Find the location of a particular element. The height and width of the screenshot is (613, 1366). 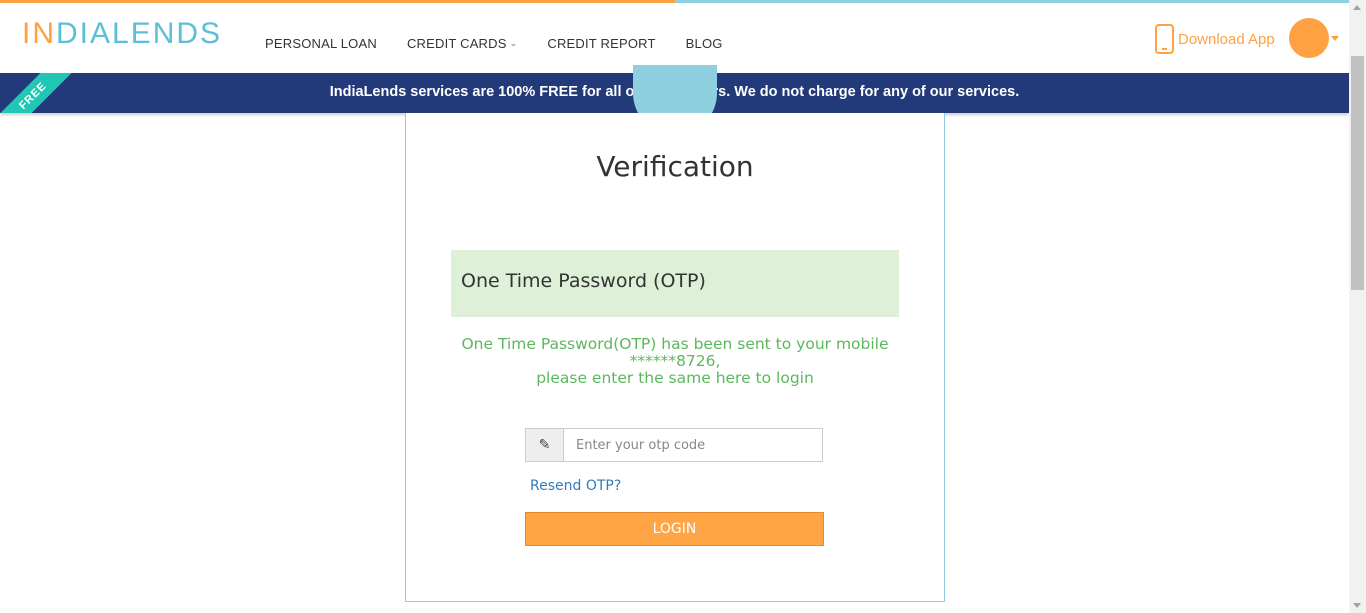

caret-down-icon is located at coordinates (1335, 38).